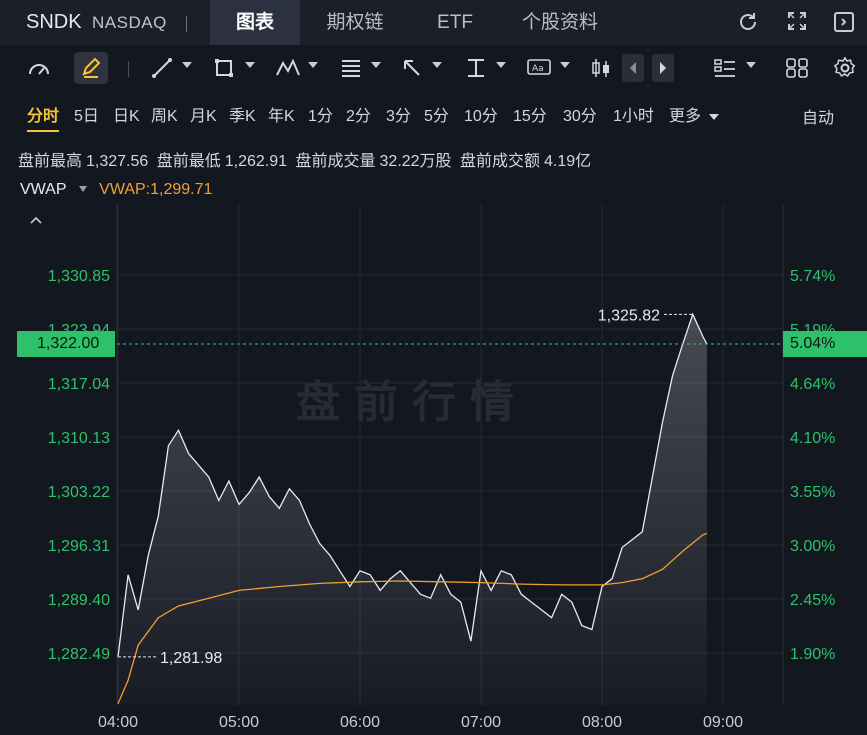  What do you see at coordinates (191, 658) in the screenshot?
I see `low-label: 1,281.98` at bounding box center [191, 658].